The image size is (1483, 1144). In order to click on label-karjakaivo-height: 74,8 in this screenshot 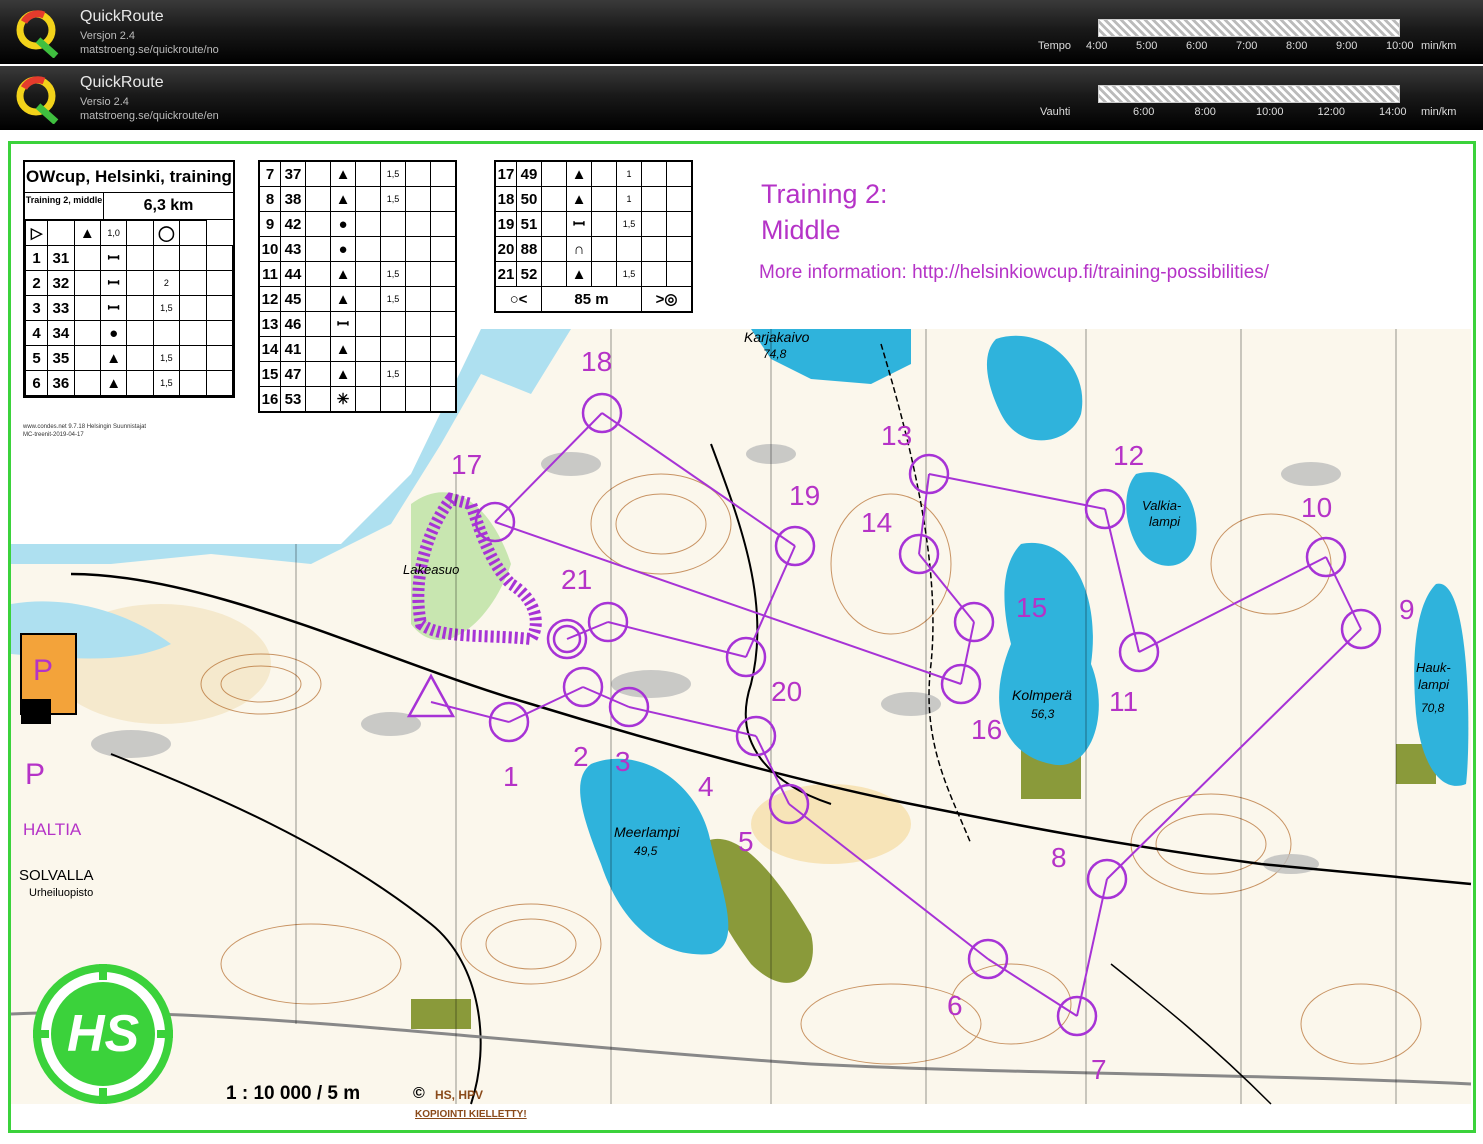, I will do `click(775, 354)`.